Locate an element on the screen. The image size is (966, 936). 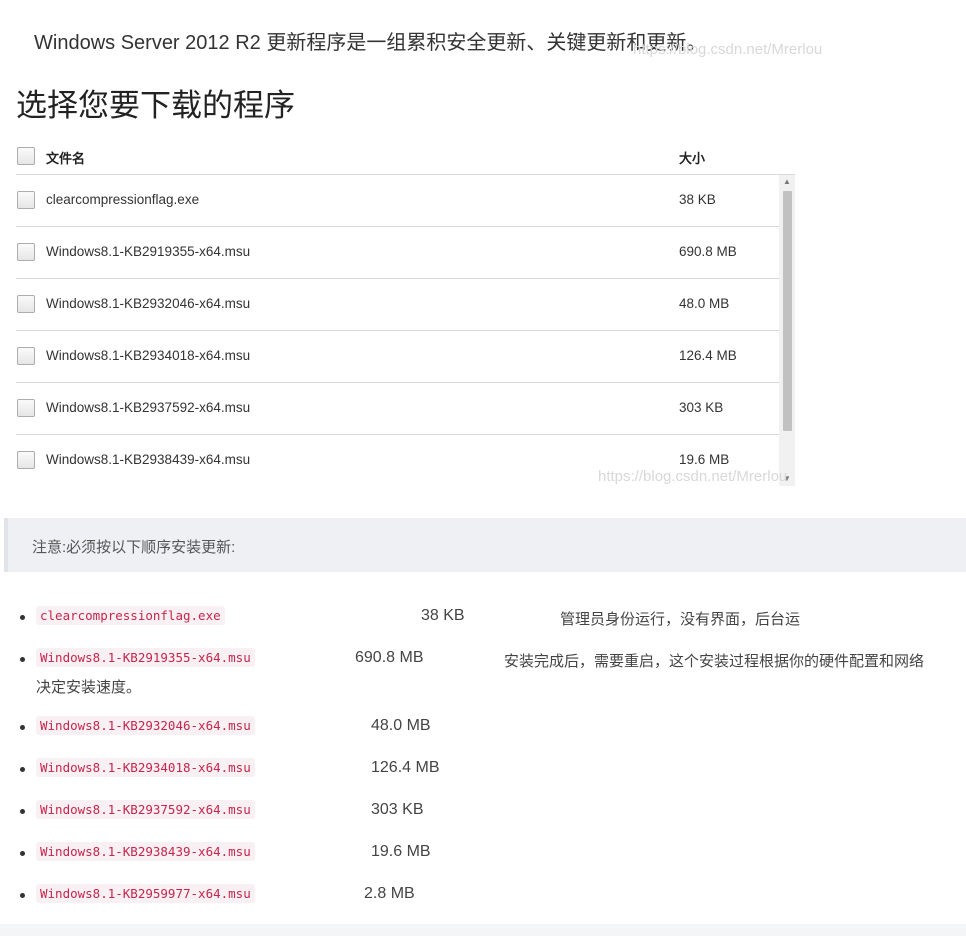
file-name: clearcompressionflag.exe is located at coordinates (123, 199).